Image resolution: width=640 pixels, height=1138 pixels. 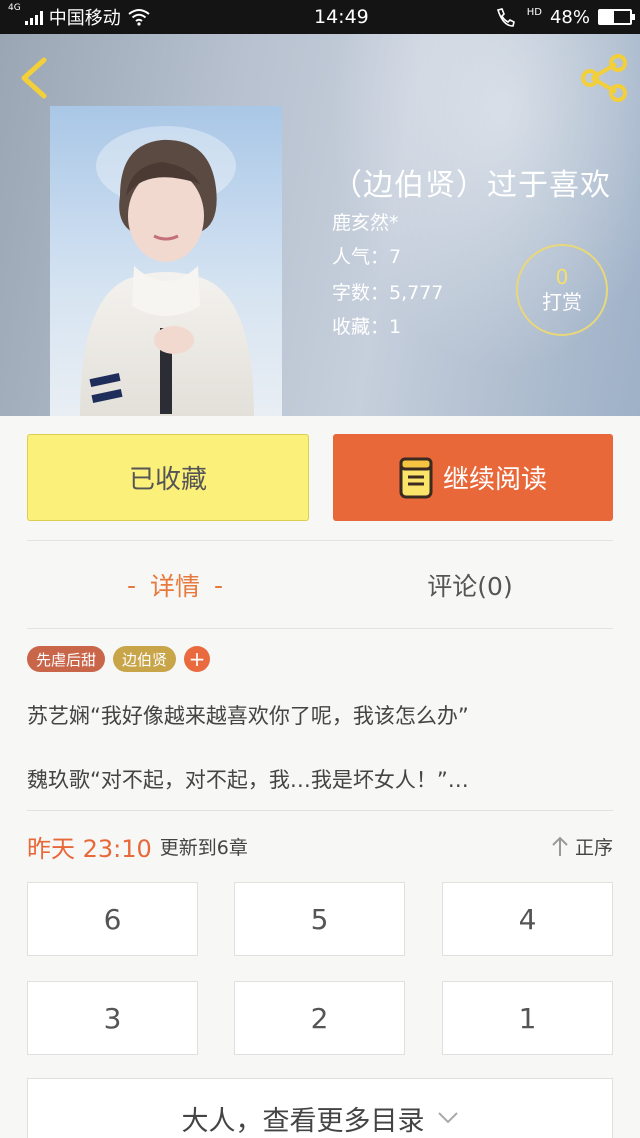 What do you see at coordinates (66, 659) in the screenshot?
I see `tag-chip: 先虐后甜` at bounding box center [66, 659].